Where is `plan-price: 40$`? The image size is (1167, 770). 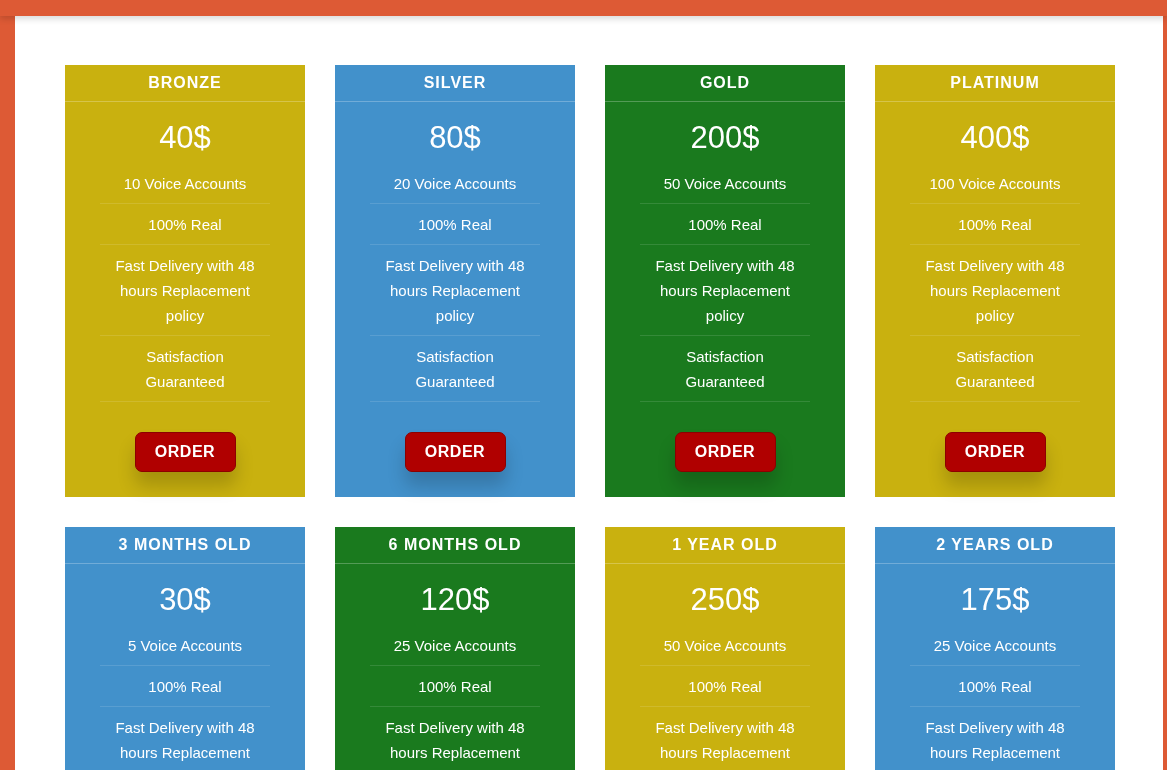
plan-price: 40$ is located at coordinates (185, 138).